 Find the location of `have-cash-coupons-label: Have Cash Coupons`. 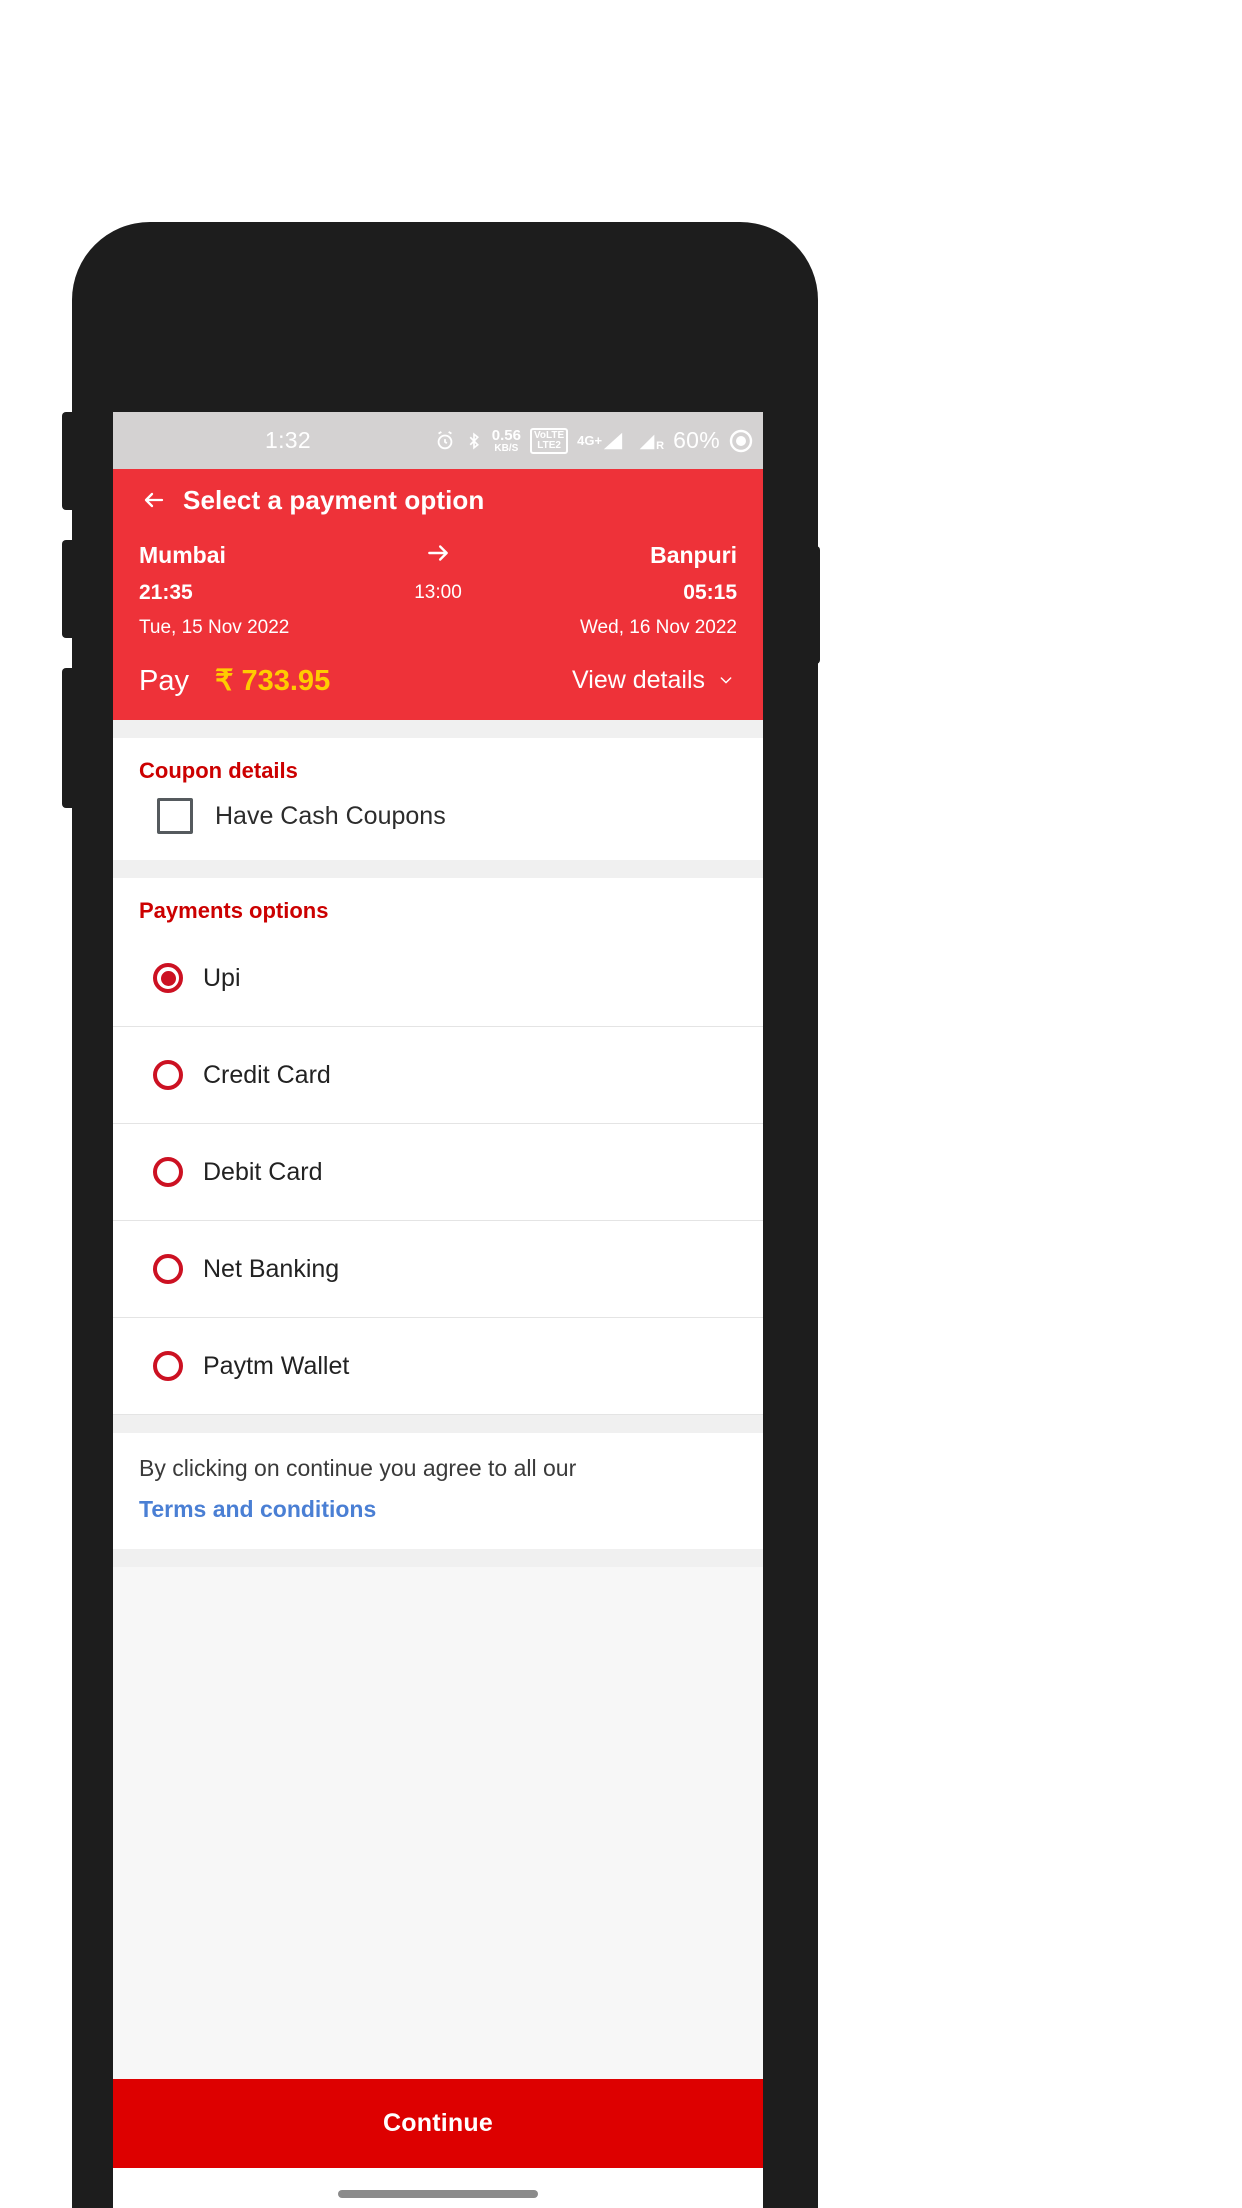

have-cash-coupons-label: Have Cash Coupons is located at coordinates (330, 815).